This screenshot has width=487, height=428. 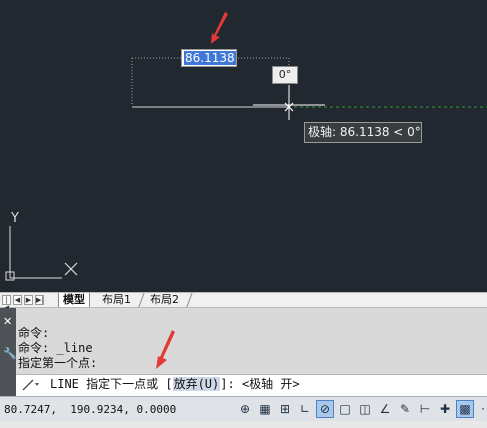 I want to click on polar-tracking-tooltip: 极轴: 86.1138 < 0°, so click(x=363, y=132).